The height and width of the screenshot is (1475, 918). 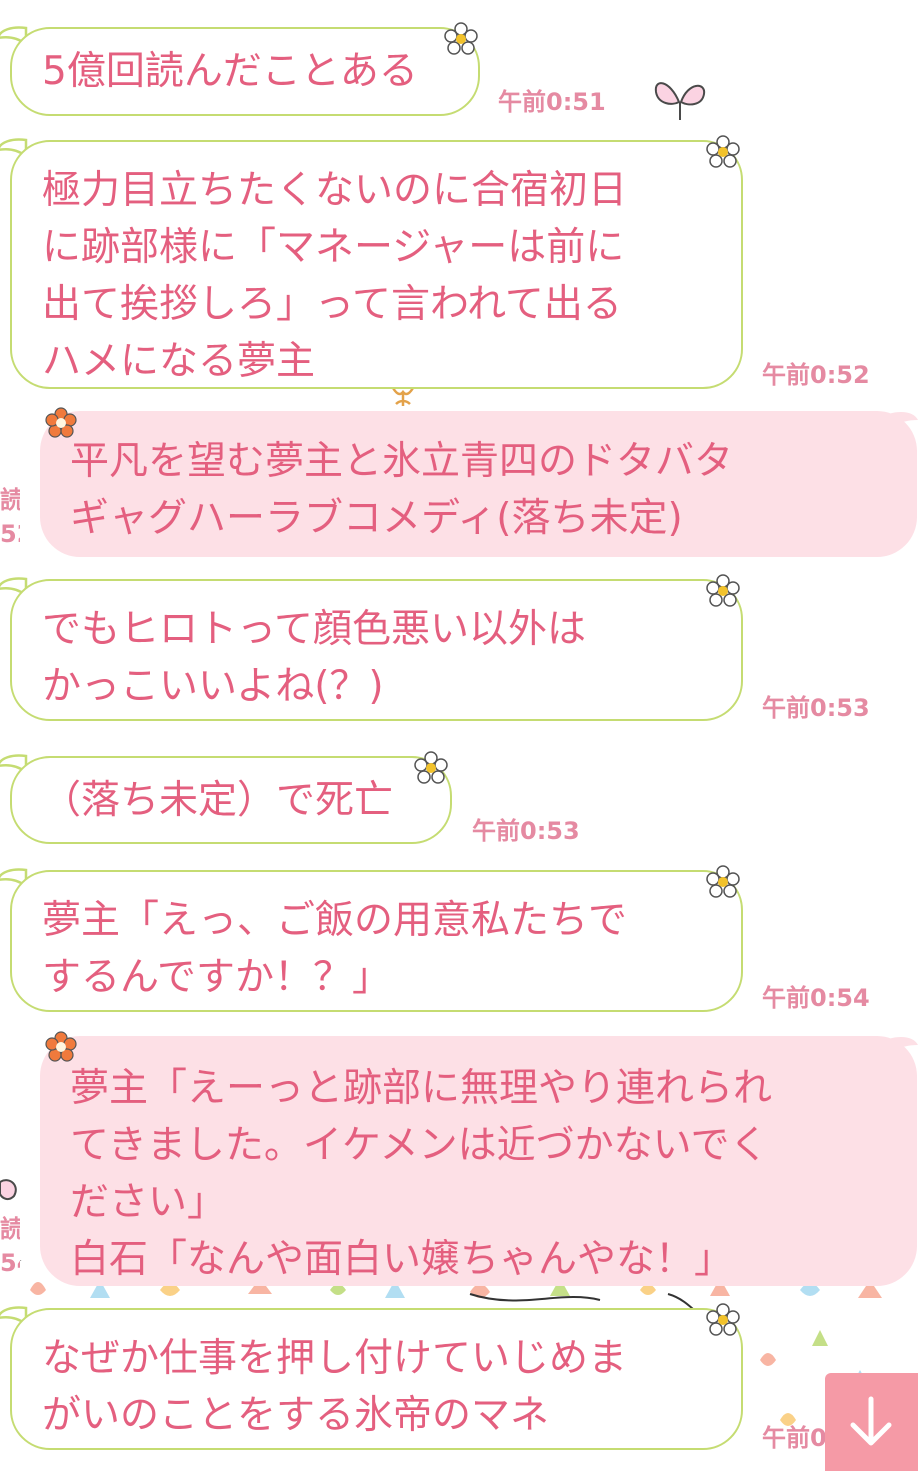 What do you see at coordinates (552, 102) in the screenshot?
I see `message-time: 午前0:51` at bounding box center [552, 102].